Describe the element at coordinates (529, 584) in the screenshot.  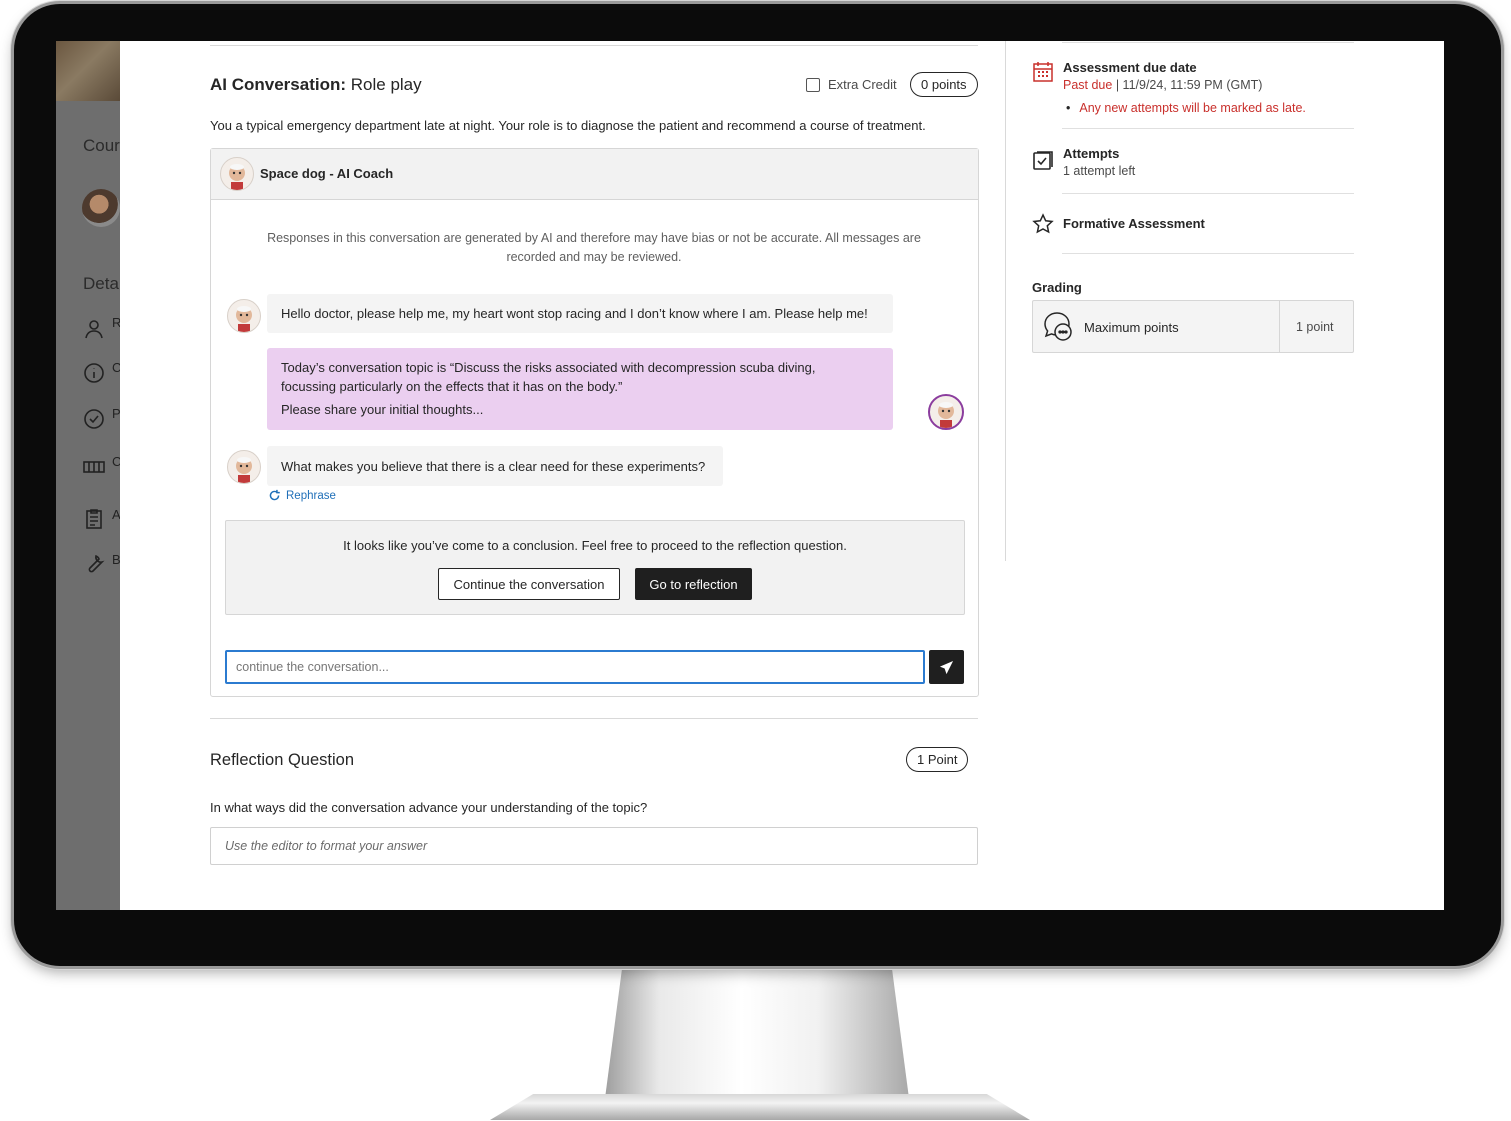
I see `continue-conversation-button: Continue the conversation` at that location.